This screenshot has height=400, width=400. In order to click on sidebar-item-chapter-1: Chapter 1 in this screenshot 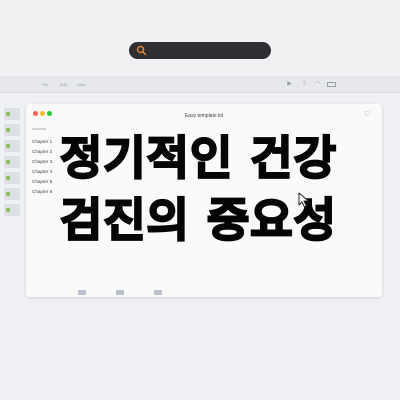, I will do `click(42, 141)`.